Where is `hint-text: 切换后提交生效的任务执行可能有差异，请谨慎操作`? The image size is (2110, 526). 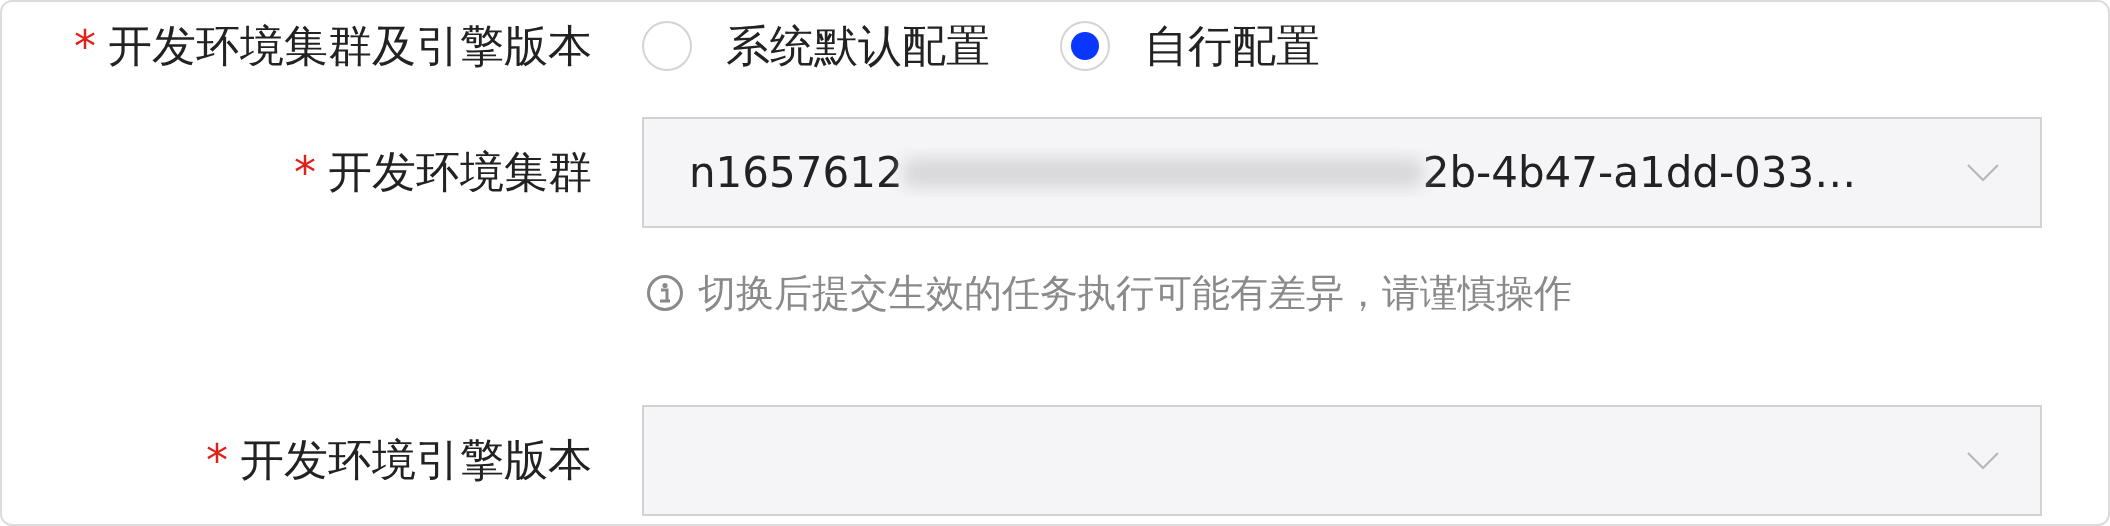 hint-text: 切换后提交生效的任务执行可能有差异，请谨慎操作 is located at coordinates (1135, 293).